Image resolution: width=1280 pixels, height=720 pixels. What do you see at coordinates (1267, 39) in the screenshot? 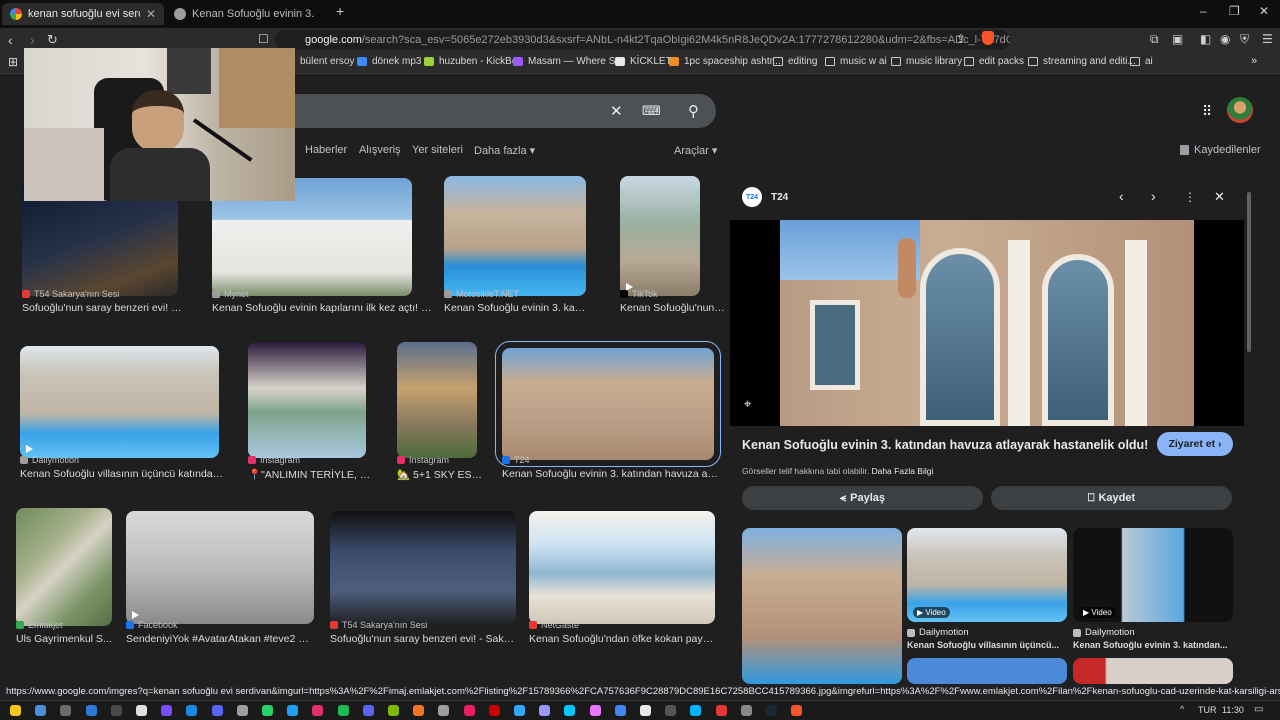
I see `menu-icon: ☰` at bounding box center [1267, 39].